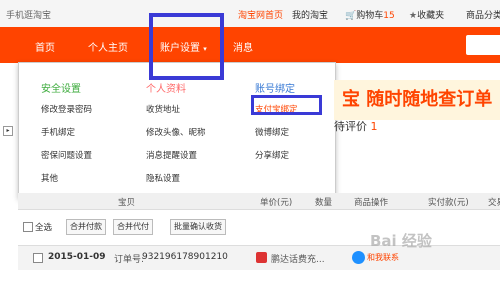 Image resolution: width=500 pixels, height=281 pixels. What do you see at coordinates (324, 203) in the screenshot?
I see `col-quantity: 数量` at bounding box center [324, 203].